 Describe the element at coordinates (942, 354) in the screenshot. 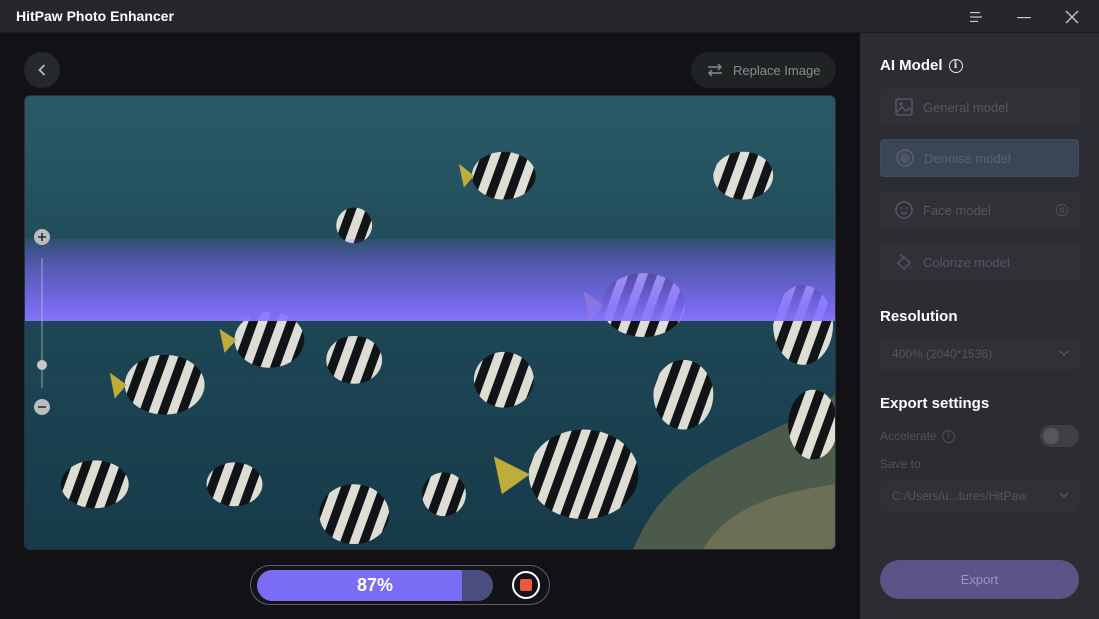

I see `resolution-value: 400% (2040*1536)` at that location.